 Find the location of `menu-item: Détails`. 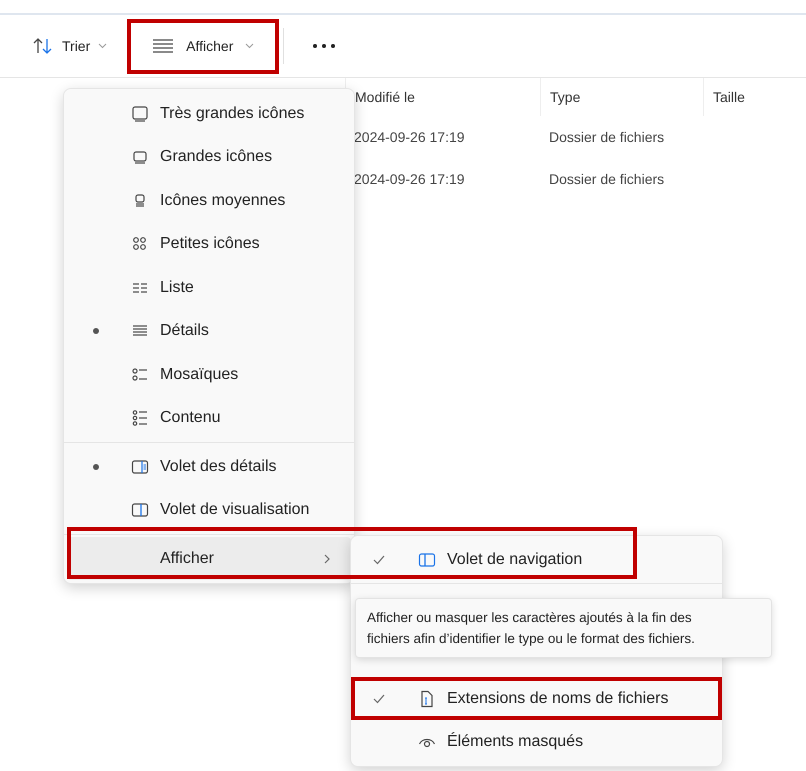

menu-item: Détails is located at coordinates (209, 331).